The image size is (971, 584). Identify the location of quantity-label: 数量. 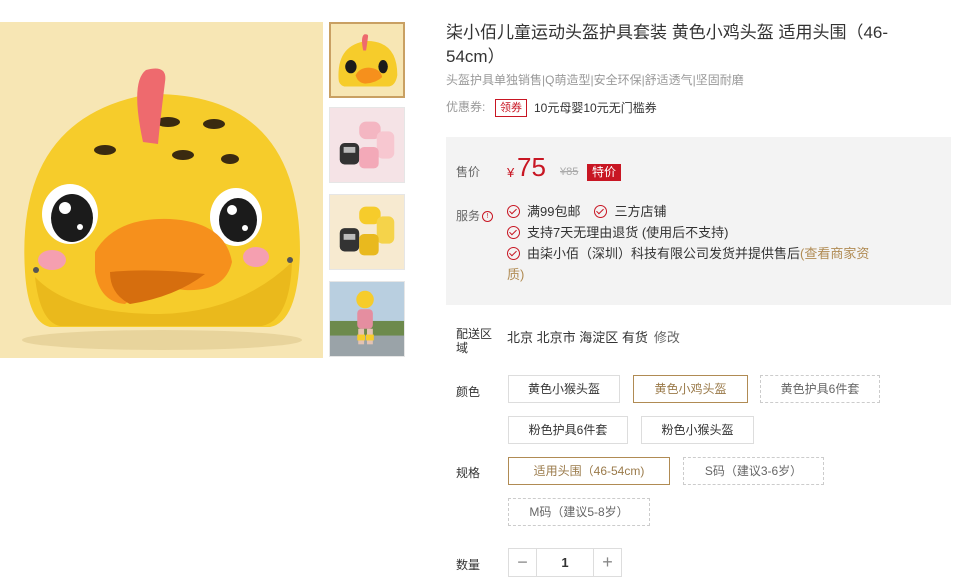
(468, 565).